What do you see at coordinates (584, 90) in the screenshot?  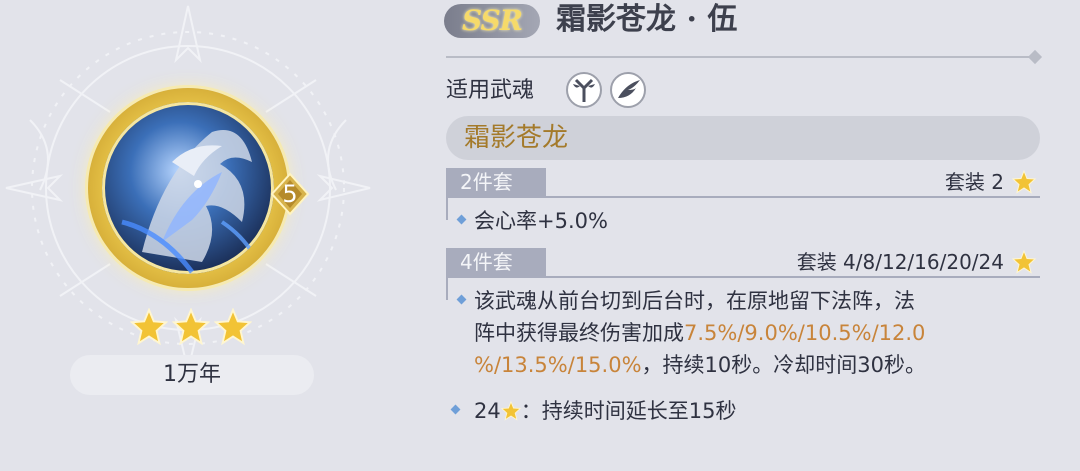 I see `crossed-axe-icon` at bounding box center [584, 90].